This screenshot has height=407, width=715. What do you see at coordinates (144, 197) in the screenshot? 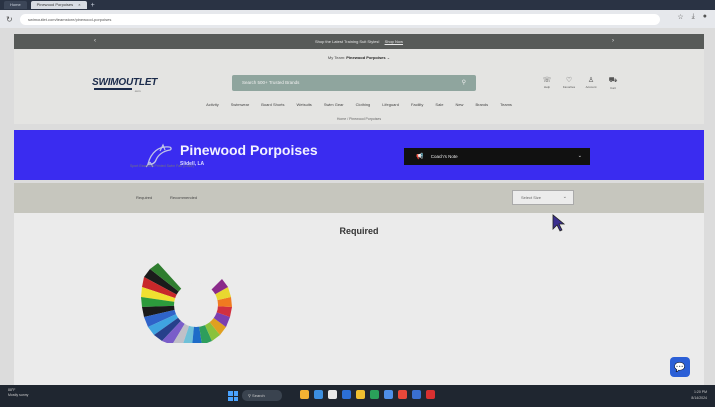
I see `tab-required: Required` at bounding box center [144, 197].